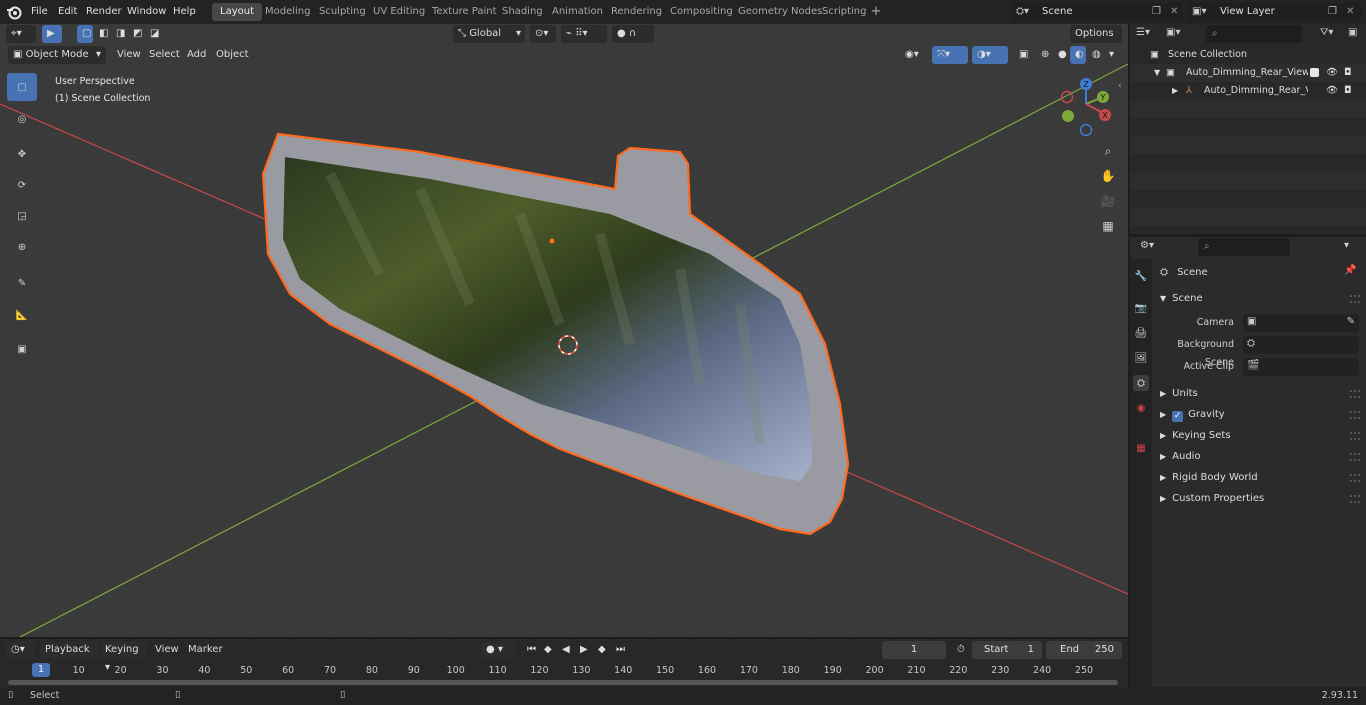 The height and width of the screenshot is (705, 1366). I want to click on render-tab-icon: 📷, so click(1141, 308).